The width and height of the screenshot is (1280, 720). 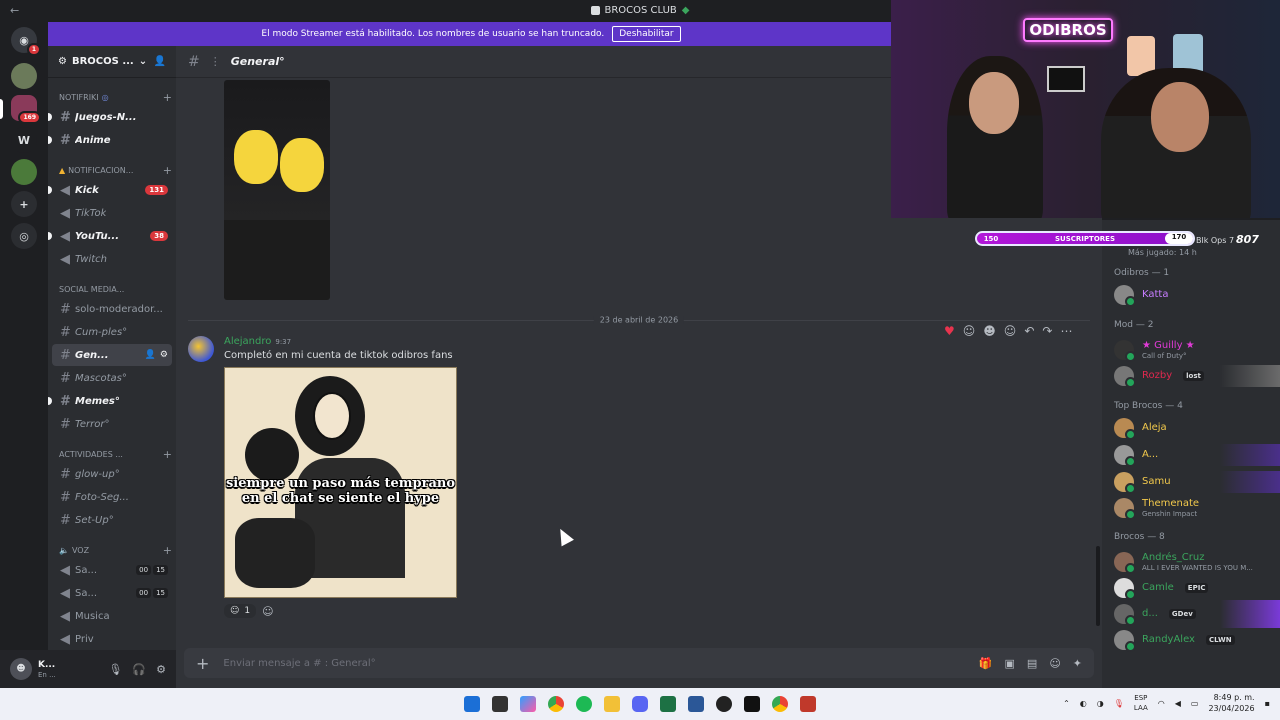 I want to click on direct-messages-icon: ◉ 1, so click(x=26, y=41).